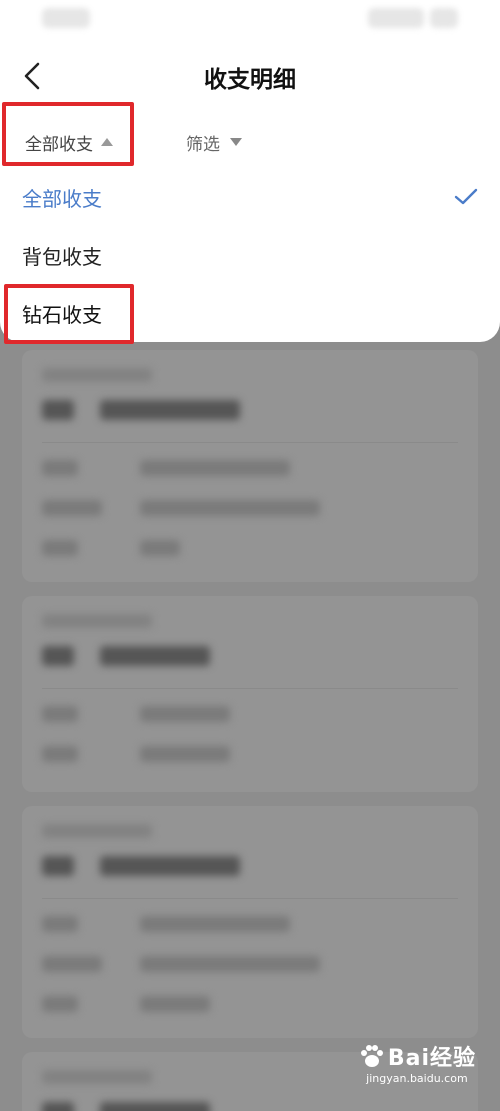 This screenshot has height=1111, width=500. I want to click on battery-icon, so click(444, 18).